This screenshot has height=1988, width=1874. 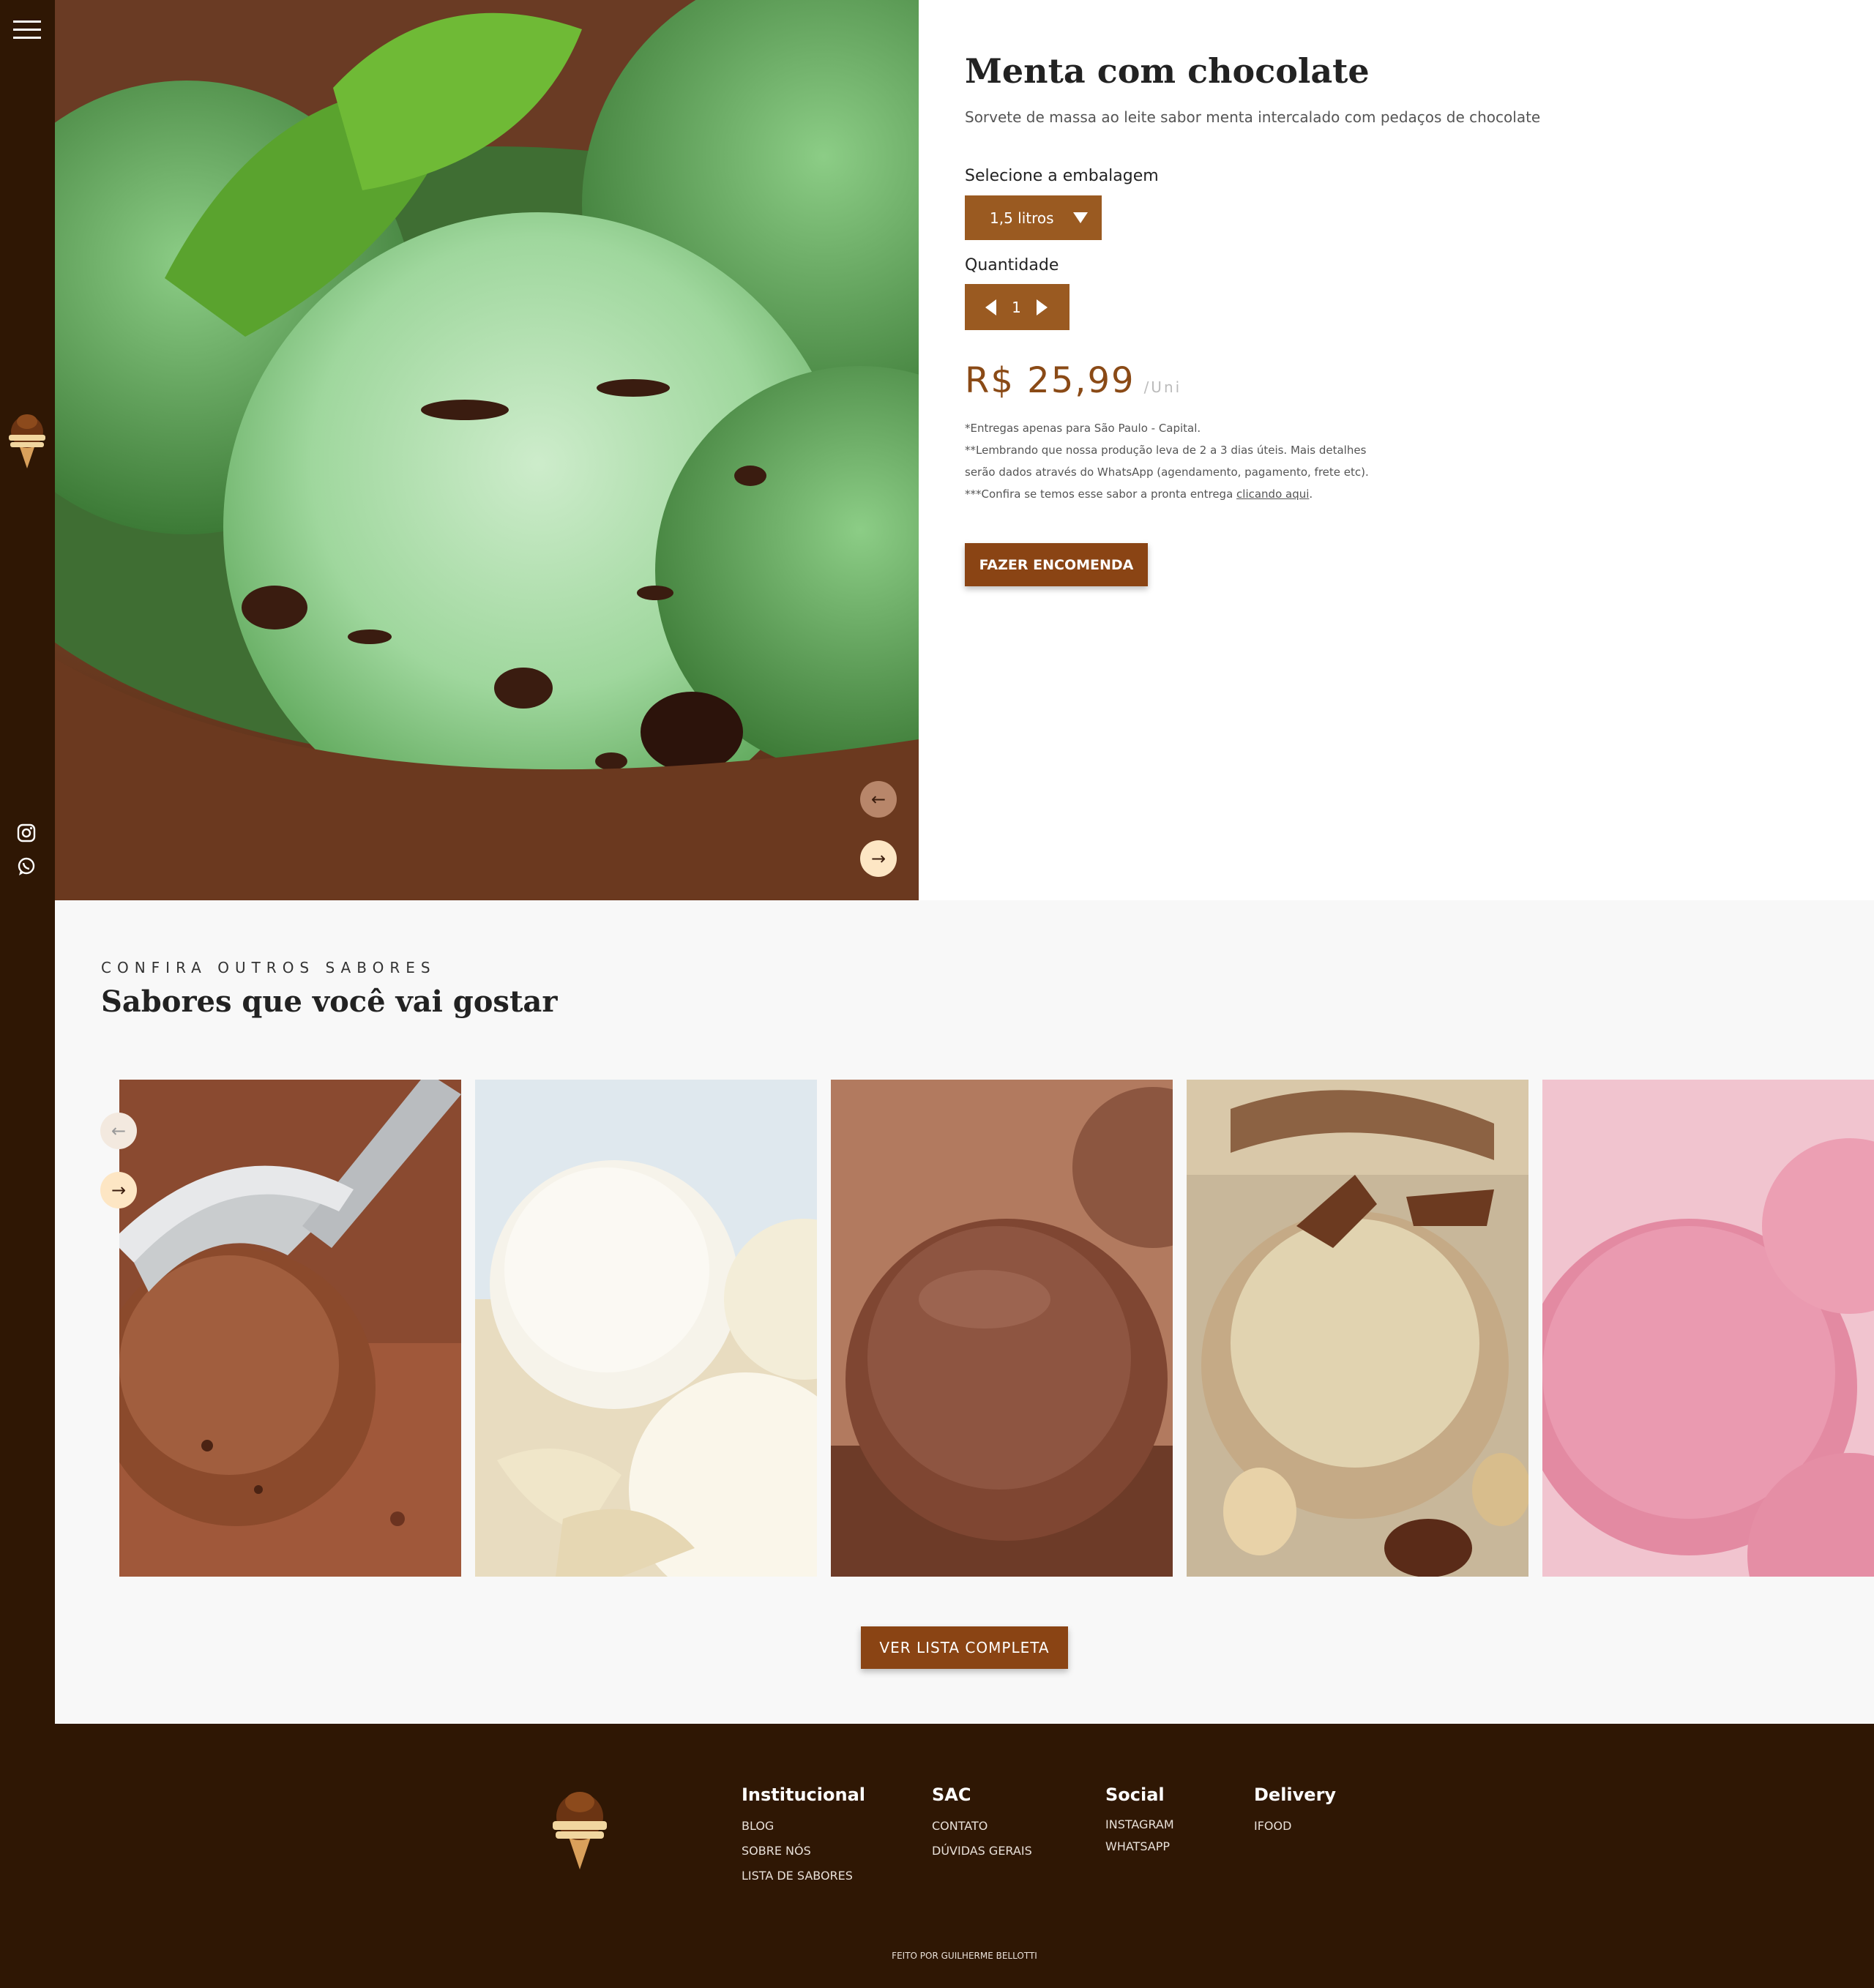 What do you see at coordinates (804, 1826) in the screenshot?
I see `footer-link-blog: BLOG` at bounding box center [804, 1826].